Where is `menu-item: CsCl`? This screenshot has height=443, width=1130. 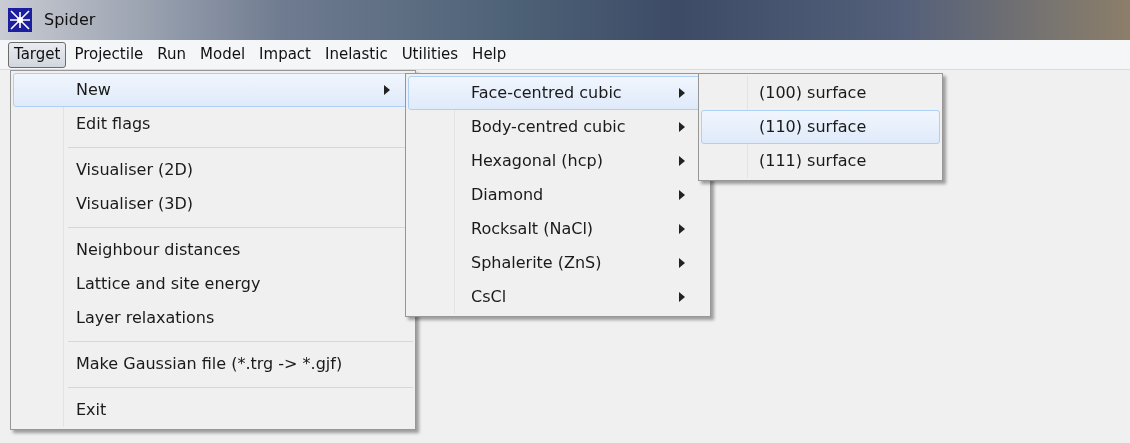 menu-item: CsCl is located at coordinates (558, 297).